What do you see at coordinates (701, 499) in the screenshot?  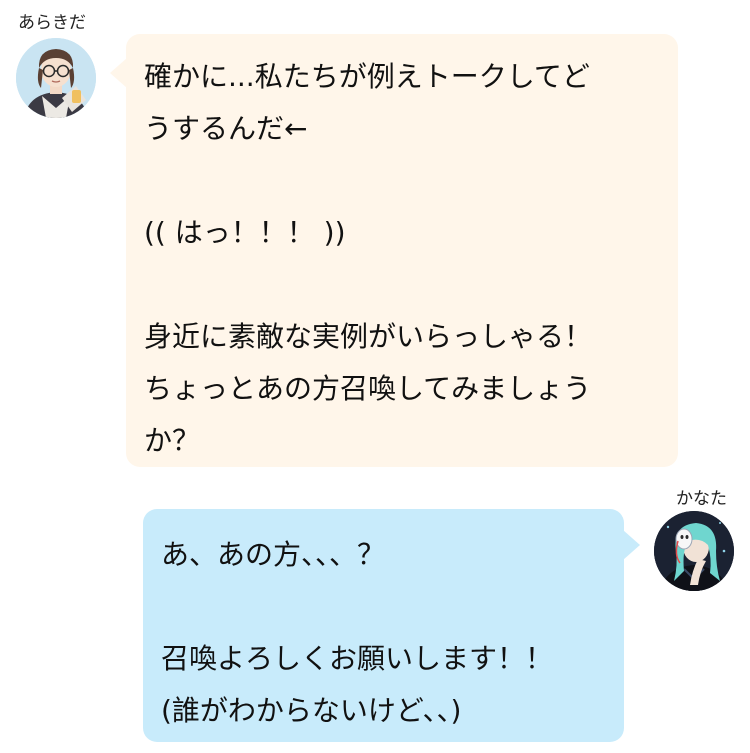 I see `sender-name: かなた` at bounding box center [701, 499].